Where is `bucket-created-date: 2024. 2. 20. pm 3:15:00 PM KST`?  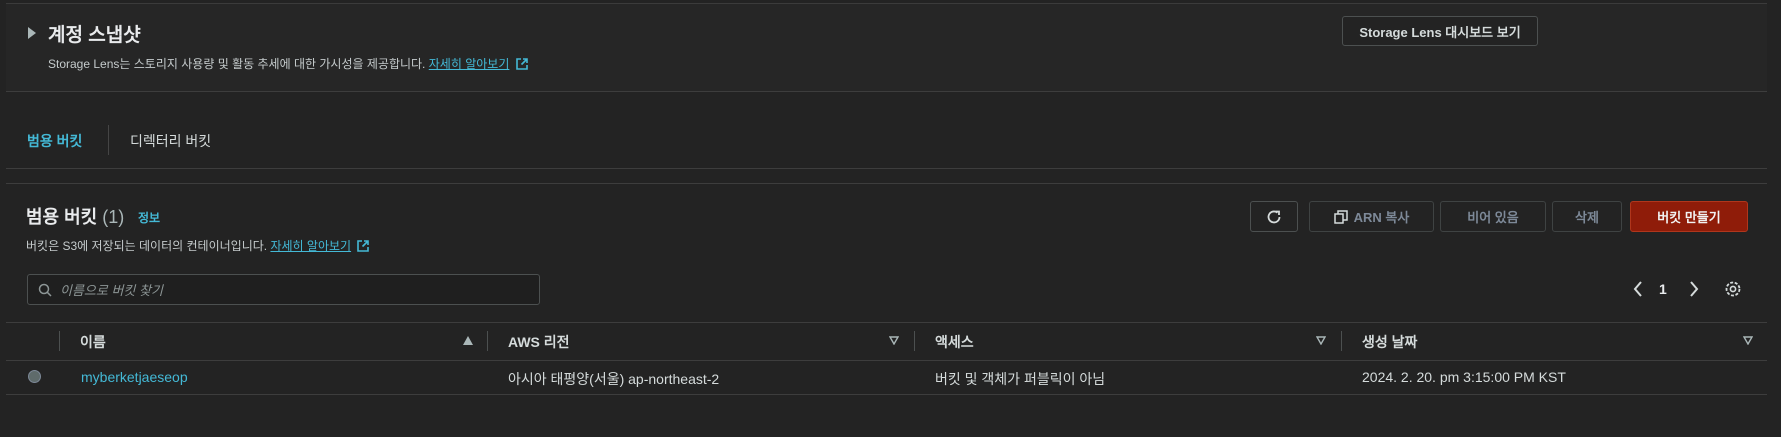
bucket-created-date: 2024. 2. 20. pm 3:15:00 PM KST is located at coordinates (1464, 377).